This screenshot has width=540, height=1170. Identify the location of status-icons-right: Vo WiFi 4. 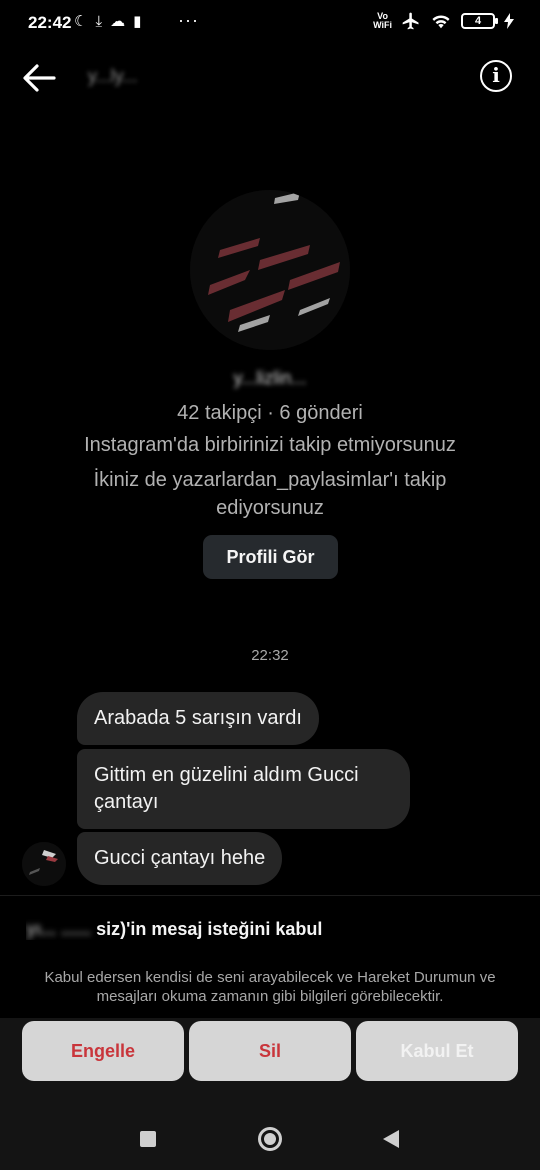
(443, 21).